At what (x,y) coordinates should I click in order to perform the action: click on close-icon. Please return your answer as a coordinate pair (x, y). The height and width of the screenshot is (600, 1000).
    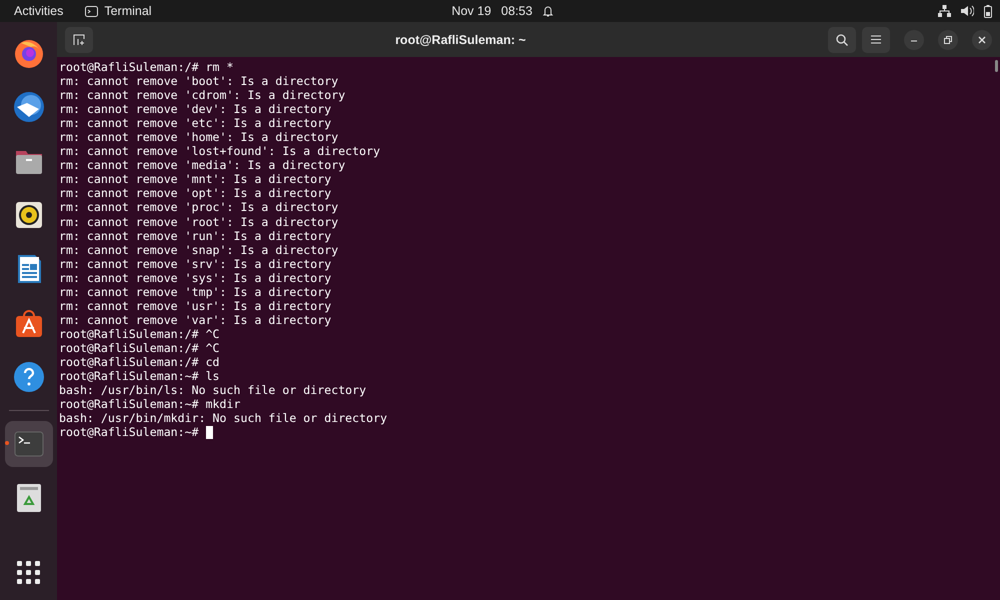
    Looking at the image, I should click on (982, 40).